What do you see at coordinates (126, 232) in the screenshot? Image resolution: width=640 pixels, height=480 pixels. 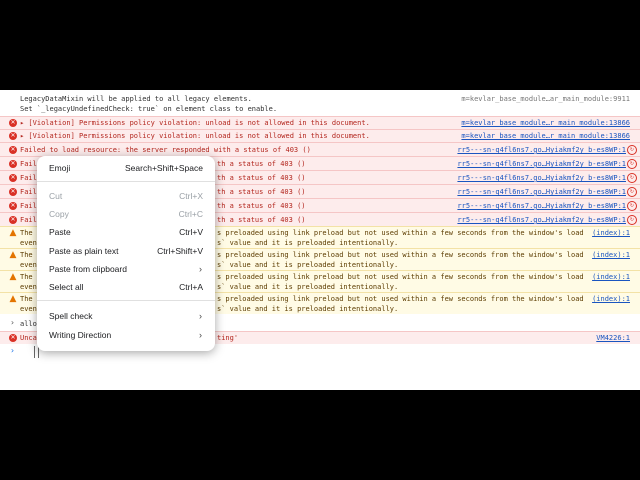 I see `menu-item-paste: Paste Ctrl+V` at bounding box center [126, 232].